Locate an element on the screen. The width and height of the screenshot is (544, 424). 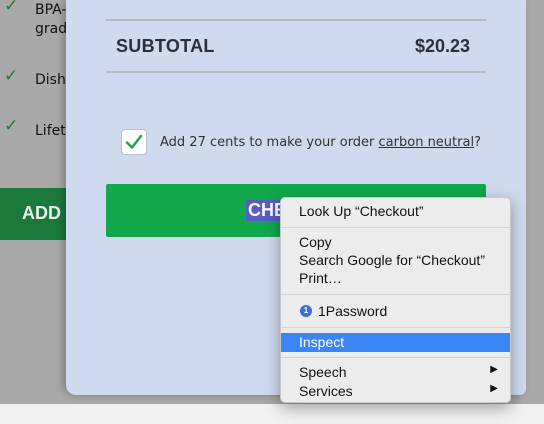
menu-item-inspect: Inspect is located at coordinates (395, 342).